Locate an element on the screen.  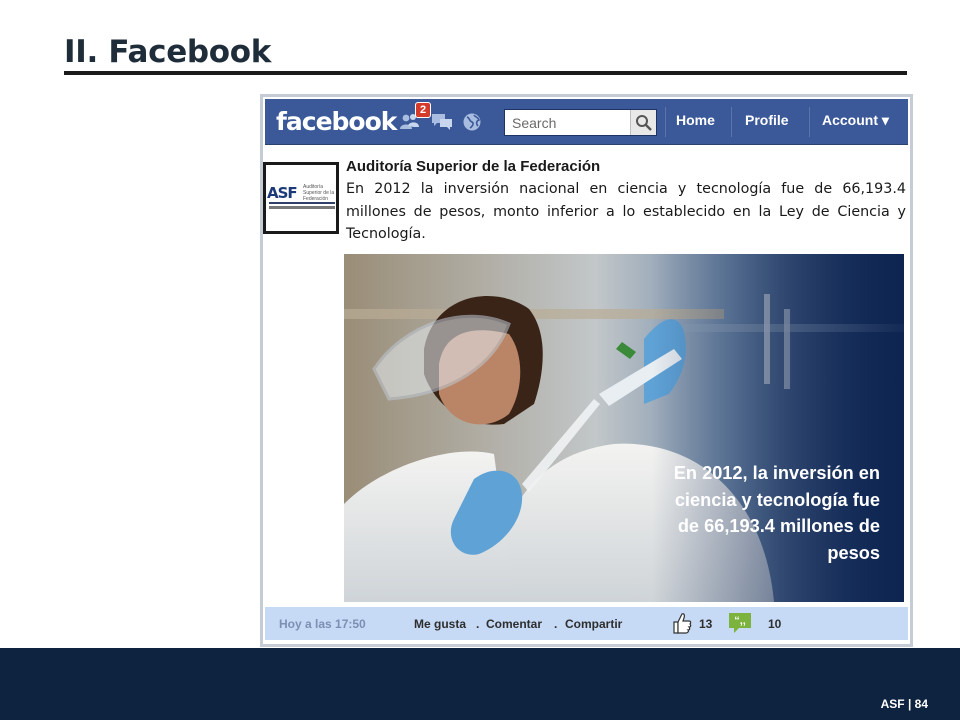
search-input is located at coordinates (567, 122).